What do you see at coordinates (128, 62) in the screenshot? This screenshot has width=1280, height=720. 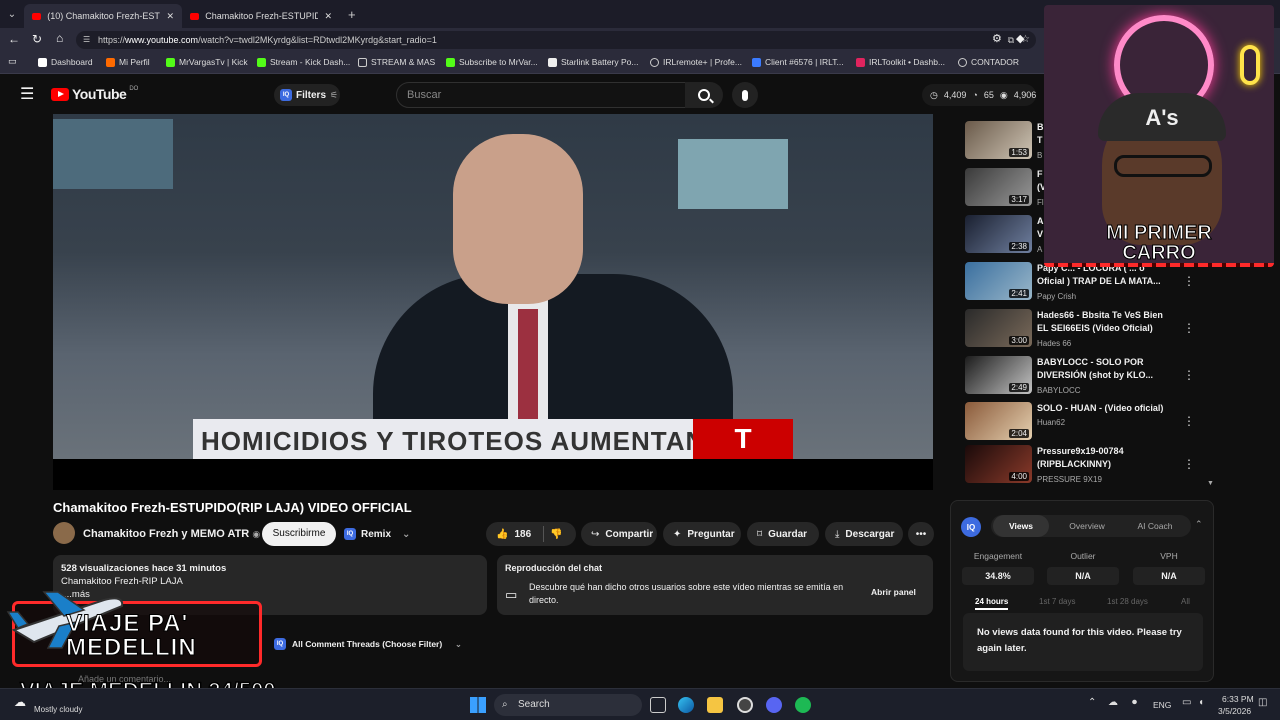 I see `bookmark-item: Mi Perfil` at bounding box center [128, 62].